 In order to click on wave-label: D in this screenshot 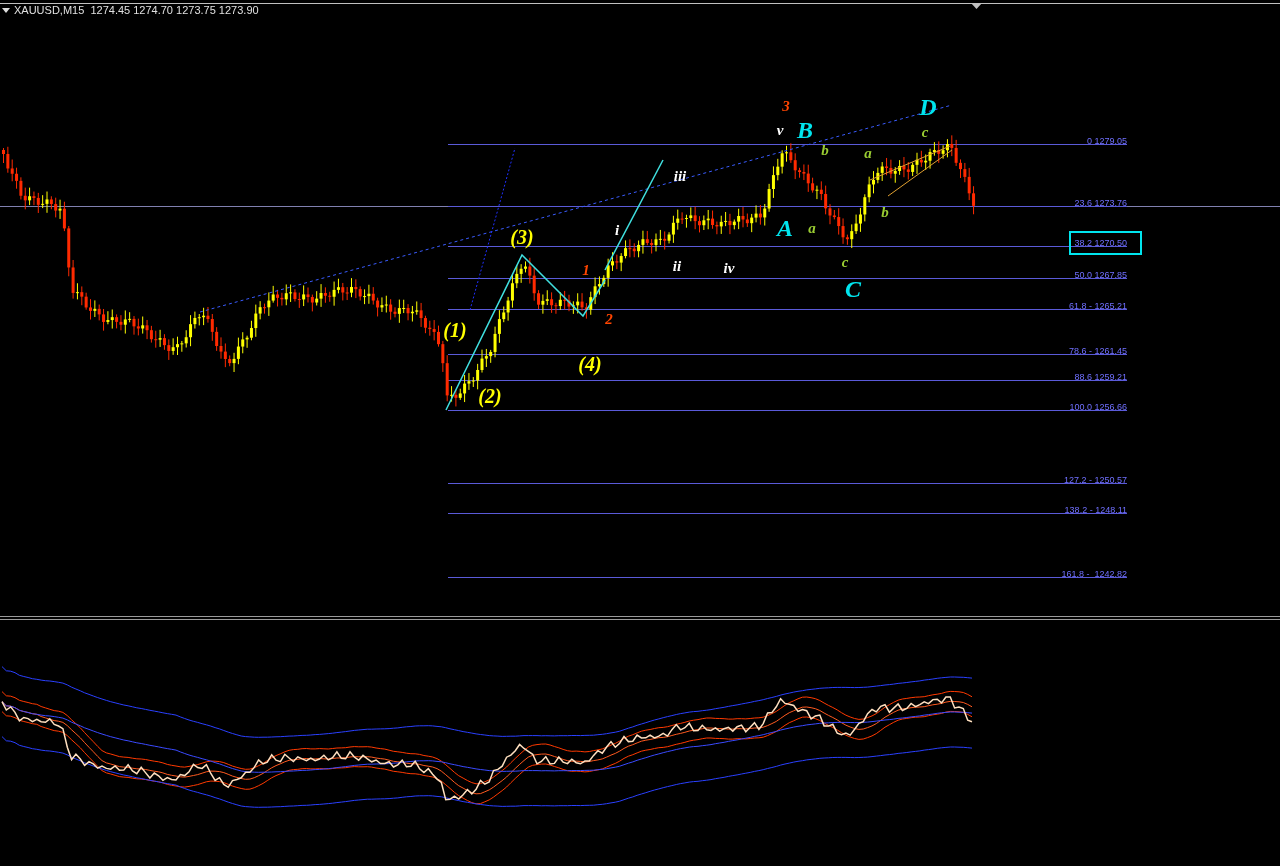, I will do `click(928, 107)`.